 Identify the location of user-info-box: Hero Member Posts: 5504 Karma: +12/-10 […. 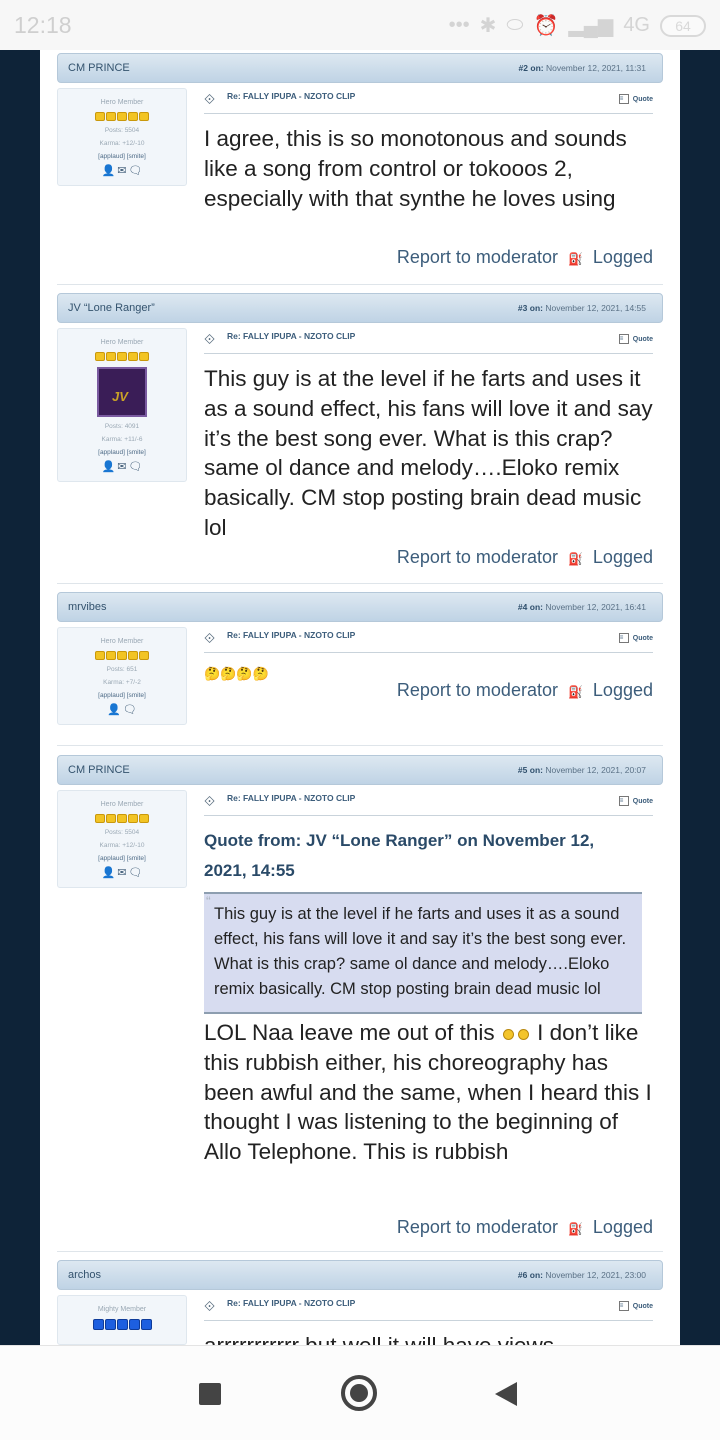
(122, 839).